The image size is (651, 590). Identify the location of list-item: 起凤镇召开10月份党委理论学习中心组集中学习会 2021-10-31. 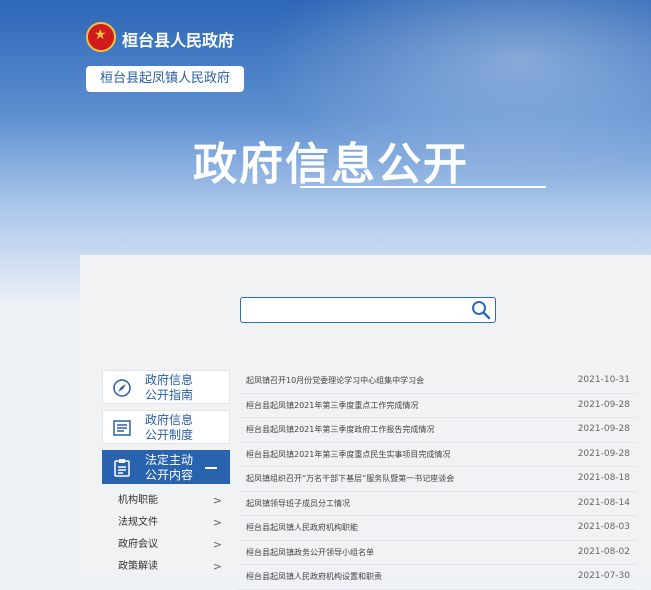
(437, 381).